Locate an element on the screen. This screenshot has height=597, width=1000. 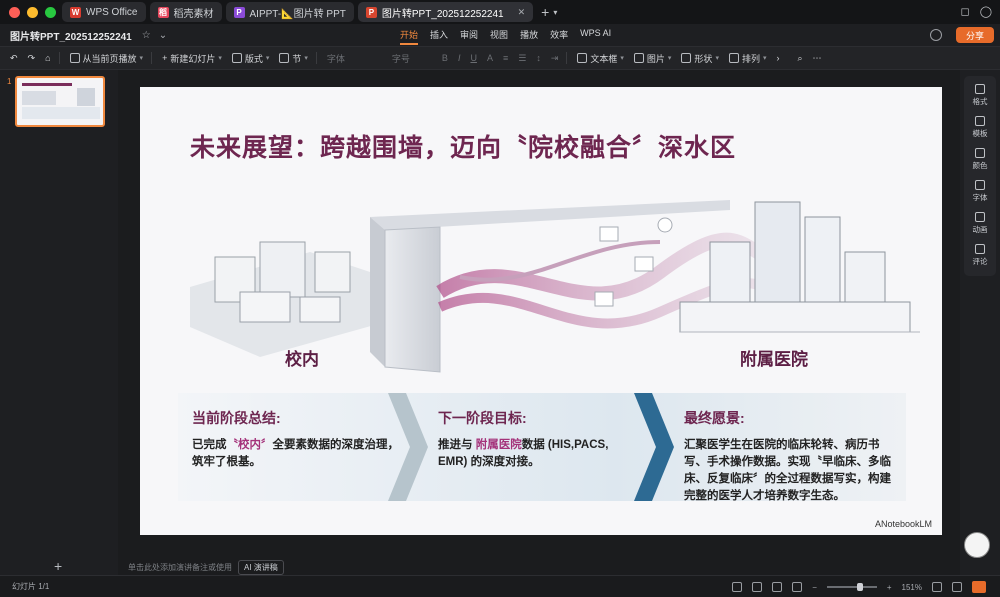
sidebar-item-color: 颜色 is located at coordinates (980, 159).